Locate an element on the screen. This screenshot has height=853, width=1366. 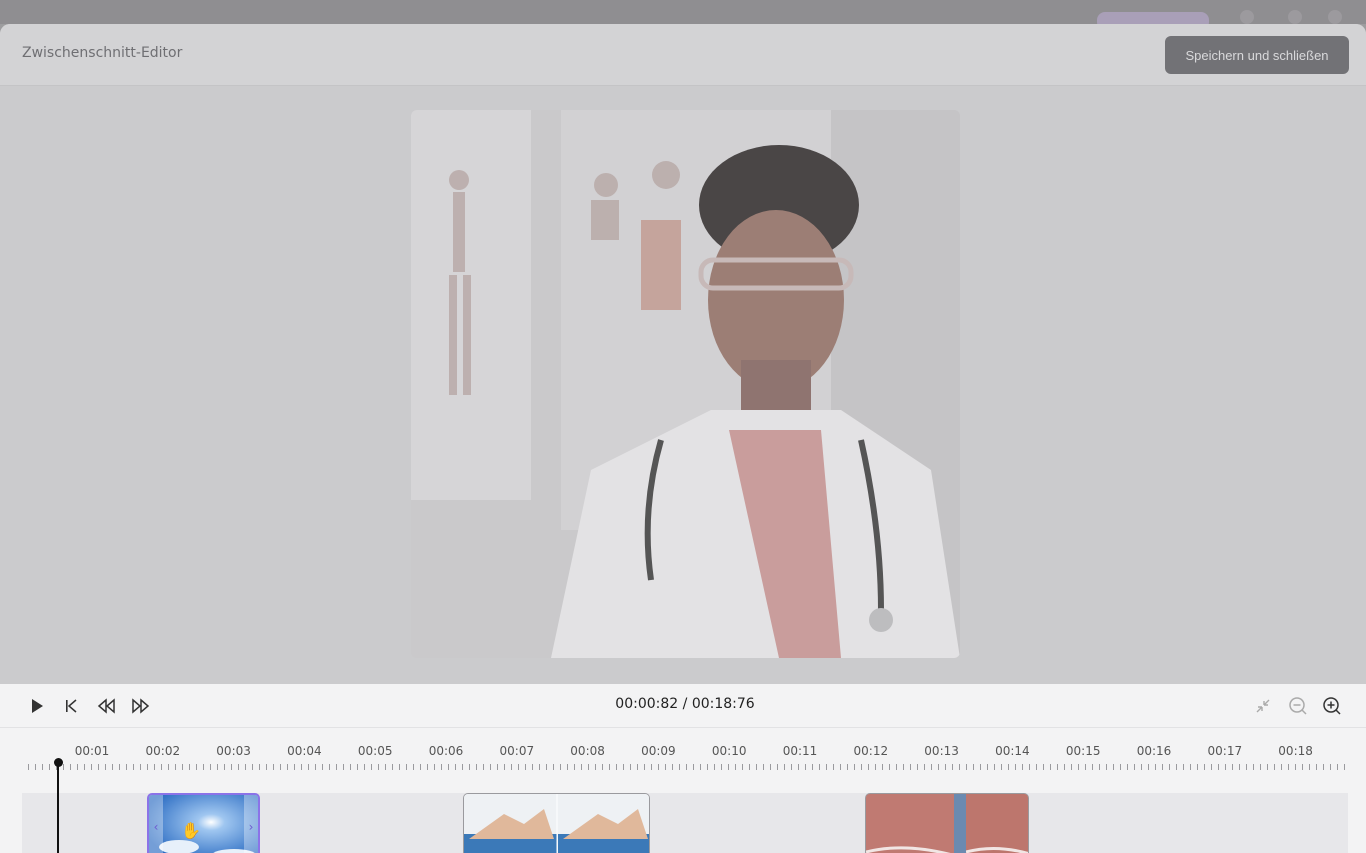
ruler-tick-label: 00:05 is located at coordinates (375, 751).